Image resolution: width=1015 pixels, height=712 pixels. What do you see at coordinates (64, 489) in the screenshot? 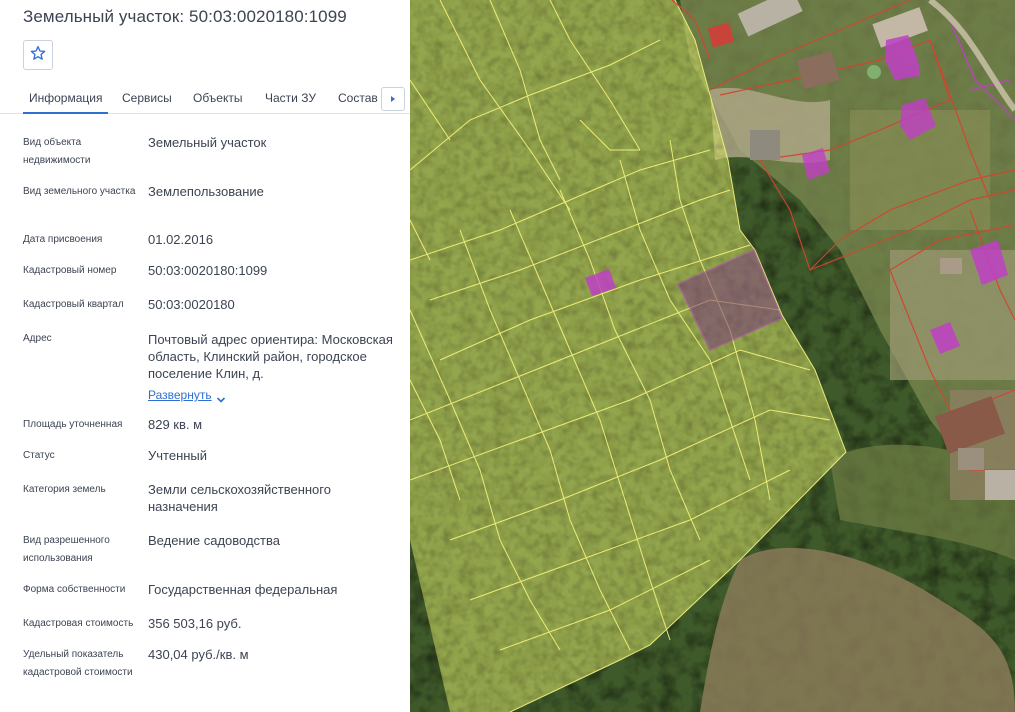
I see `label-land-category: Категория земель` at bounding box center [64, 489].